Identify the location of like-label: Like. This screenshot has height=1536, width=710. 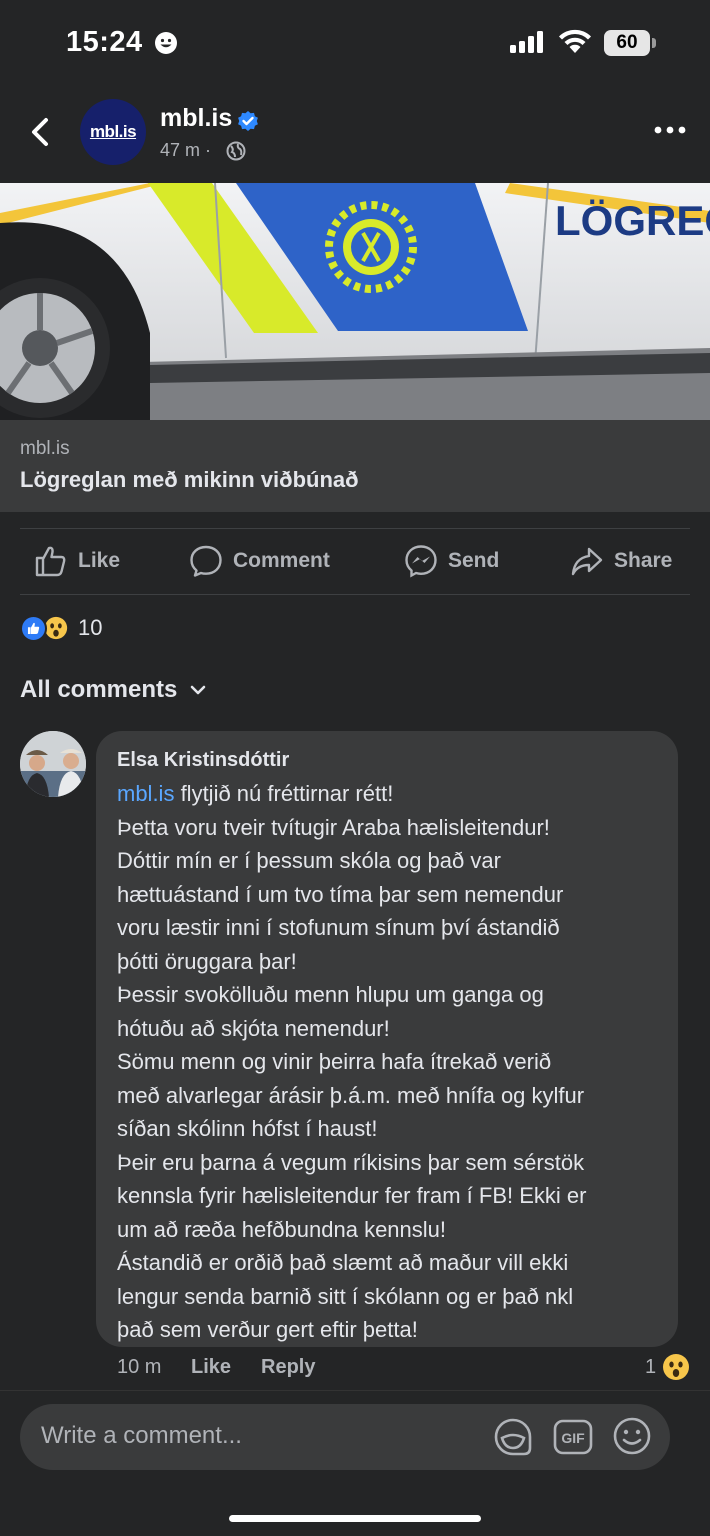
(99, 560).